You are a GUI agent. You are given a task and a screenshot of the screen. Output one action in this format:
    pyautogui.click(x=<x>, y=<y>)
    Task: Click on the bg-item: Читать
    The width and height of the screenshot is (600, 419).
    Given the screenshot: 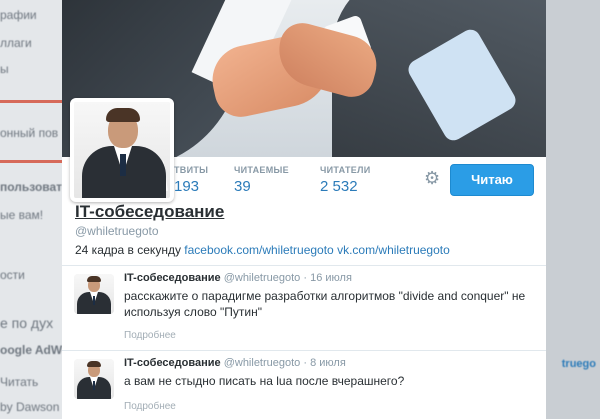 What is the action you would take?
    pyautogui.click(x=19, y=382)
    